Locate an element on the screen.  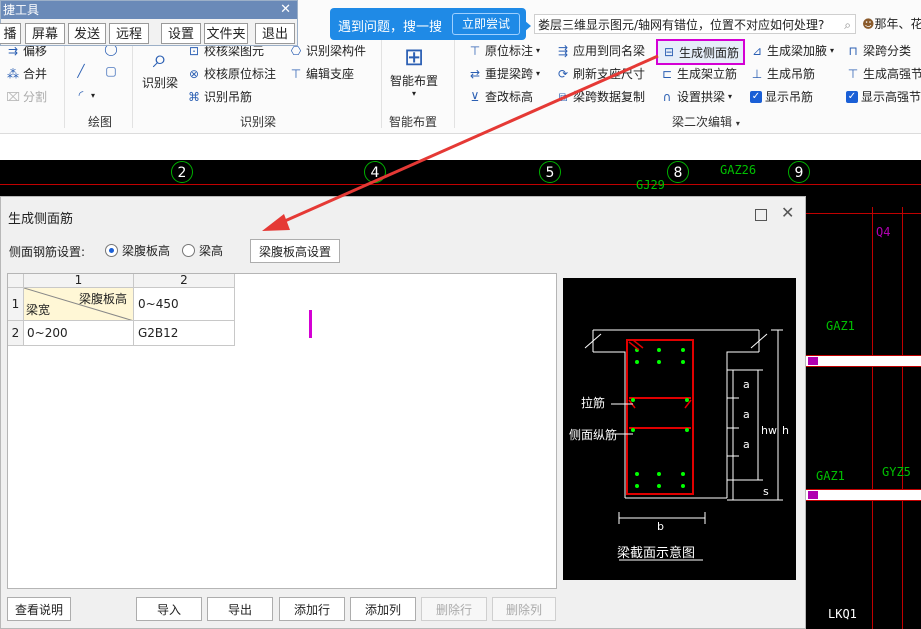
rectangle-icon: ▢ is located at coordinates (111, 71).